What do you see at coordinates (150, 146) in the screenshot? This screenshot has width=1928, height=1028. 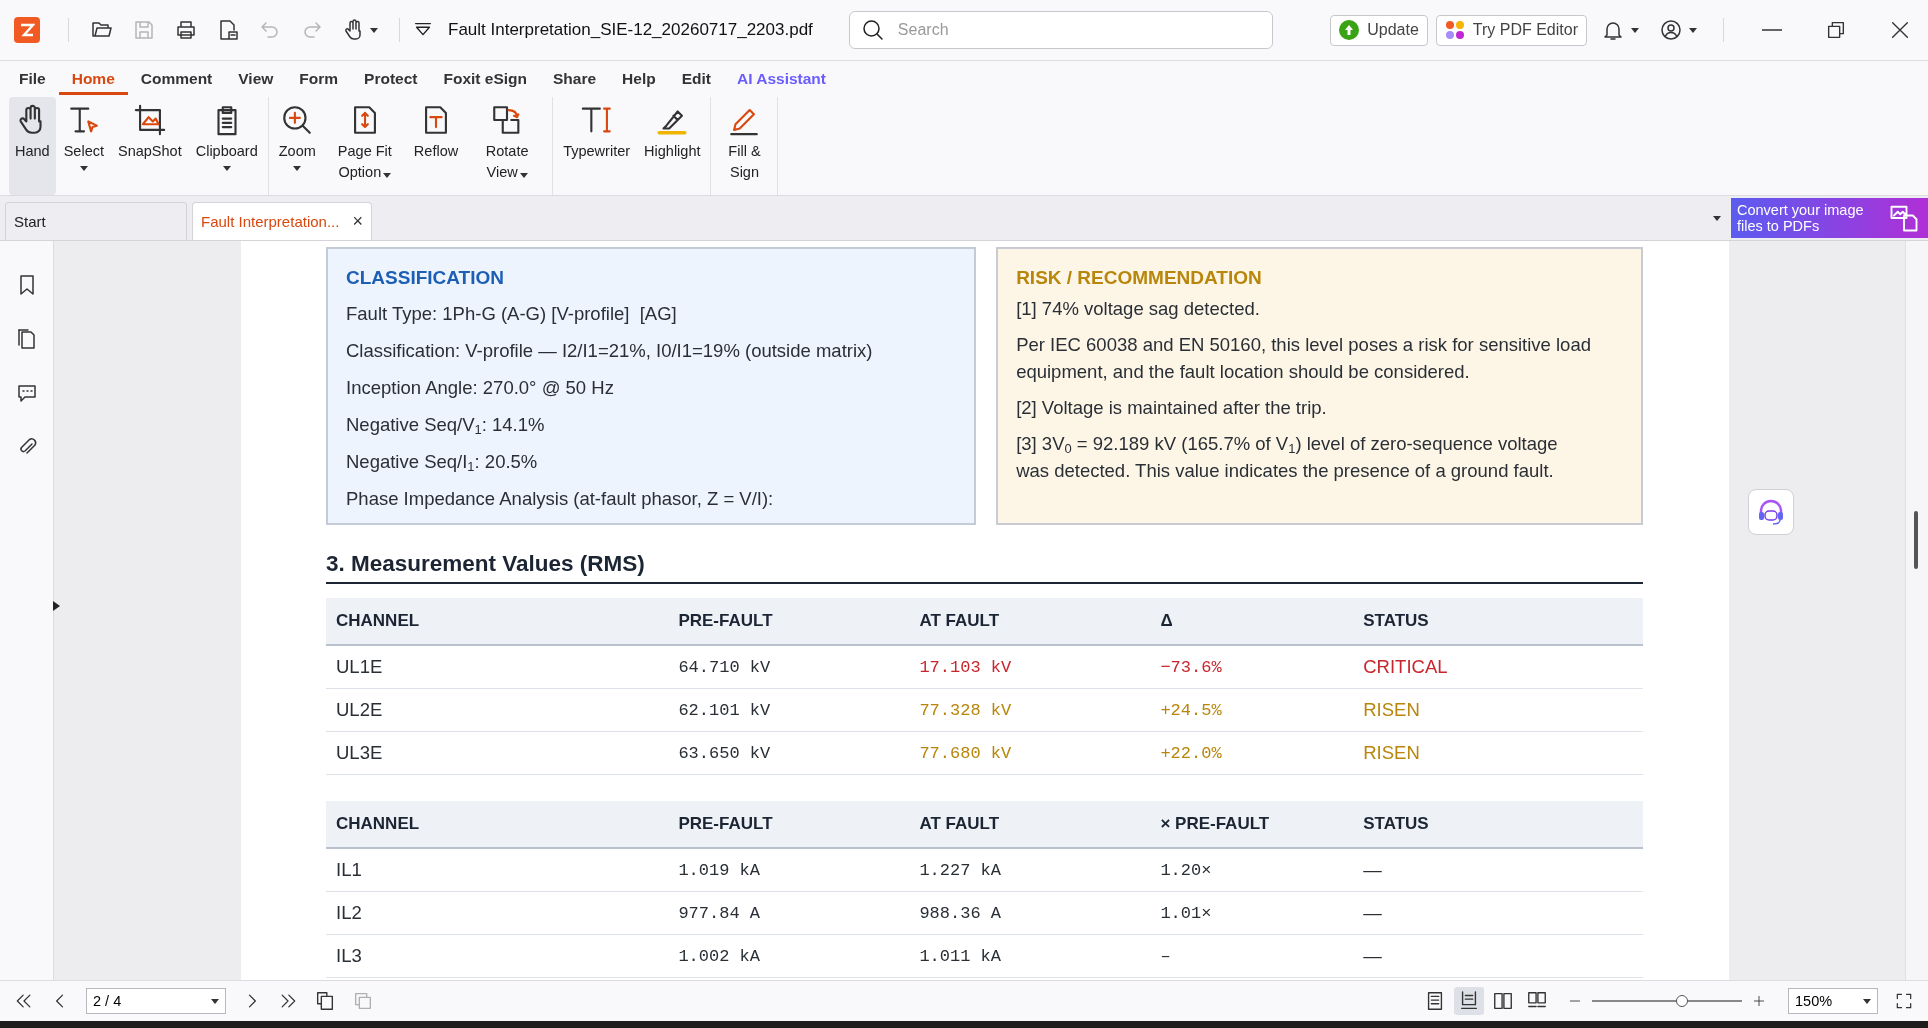 I see `ribbon-button: SnapShot` at bounding box center [150, 146].